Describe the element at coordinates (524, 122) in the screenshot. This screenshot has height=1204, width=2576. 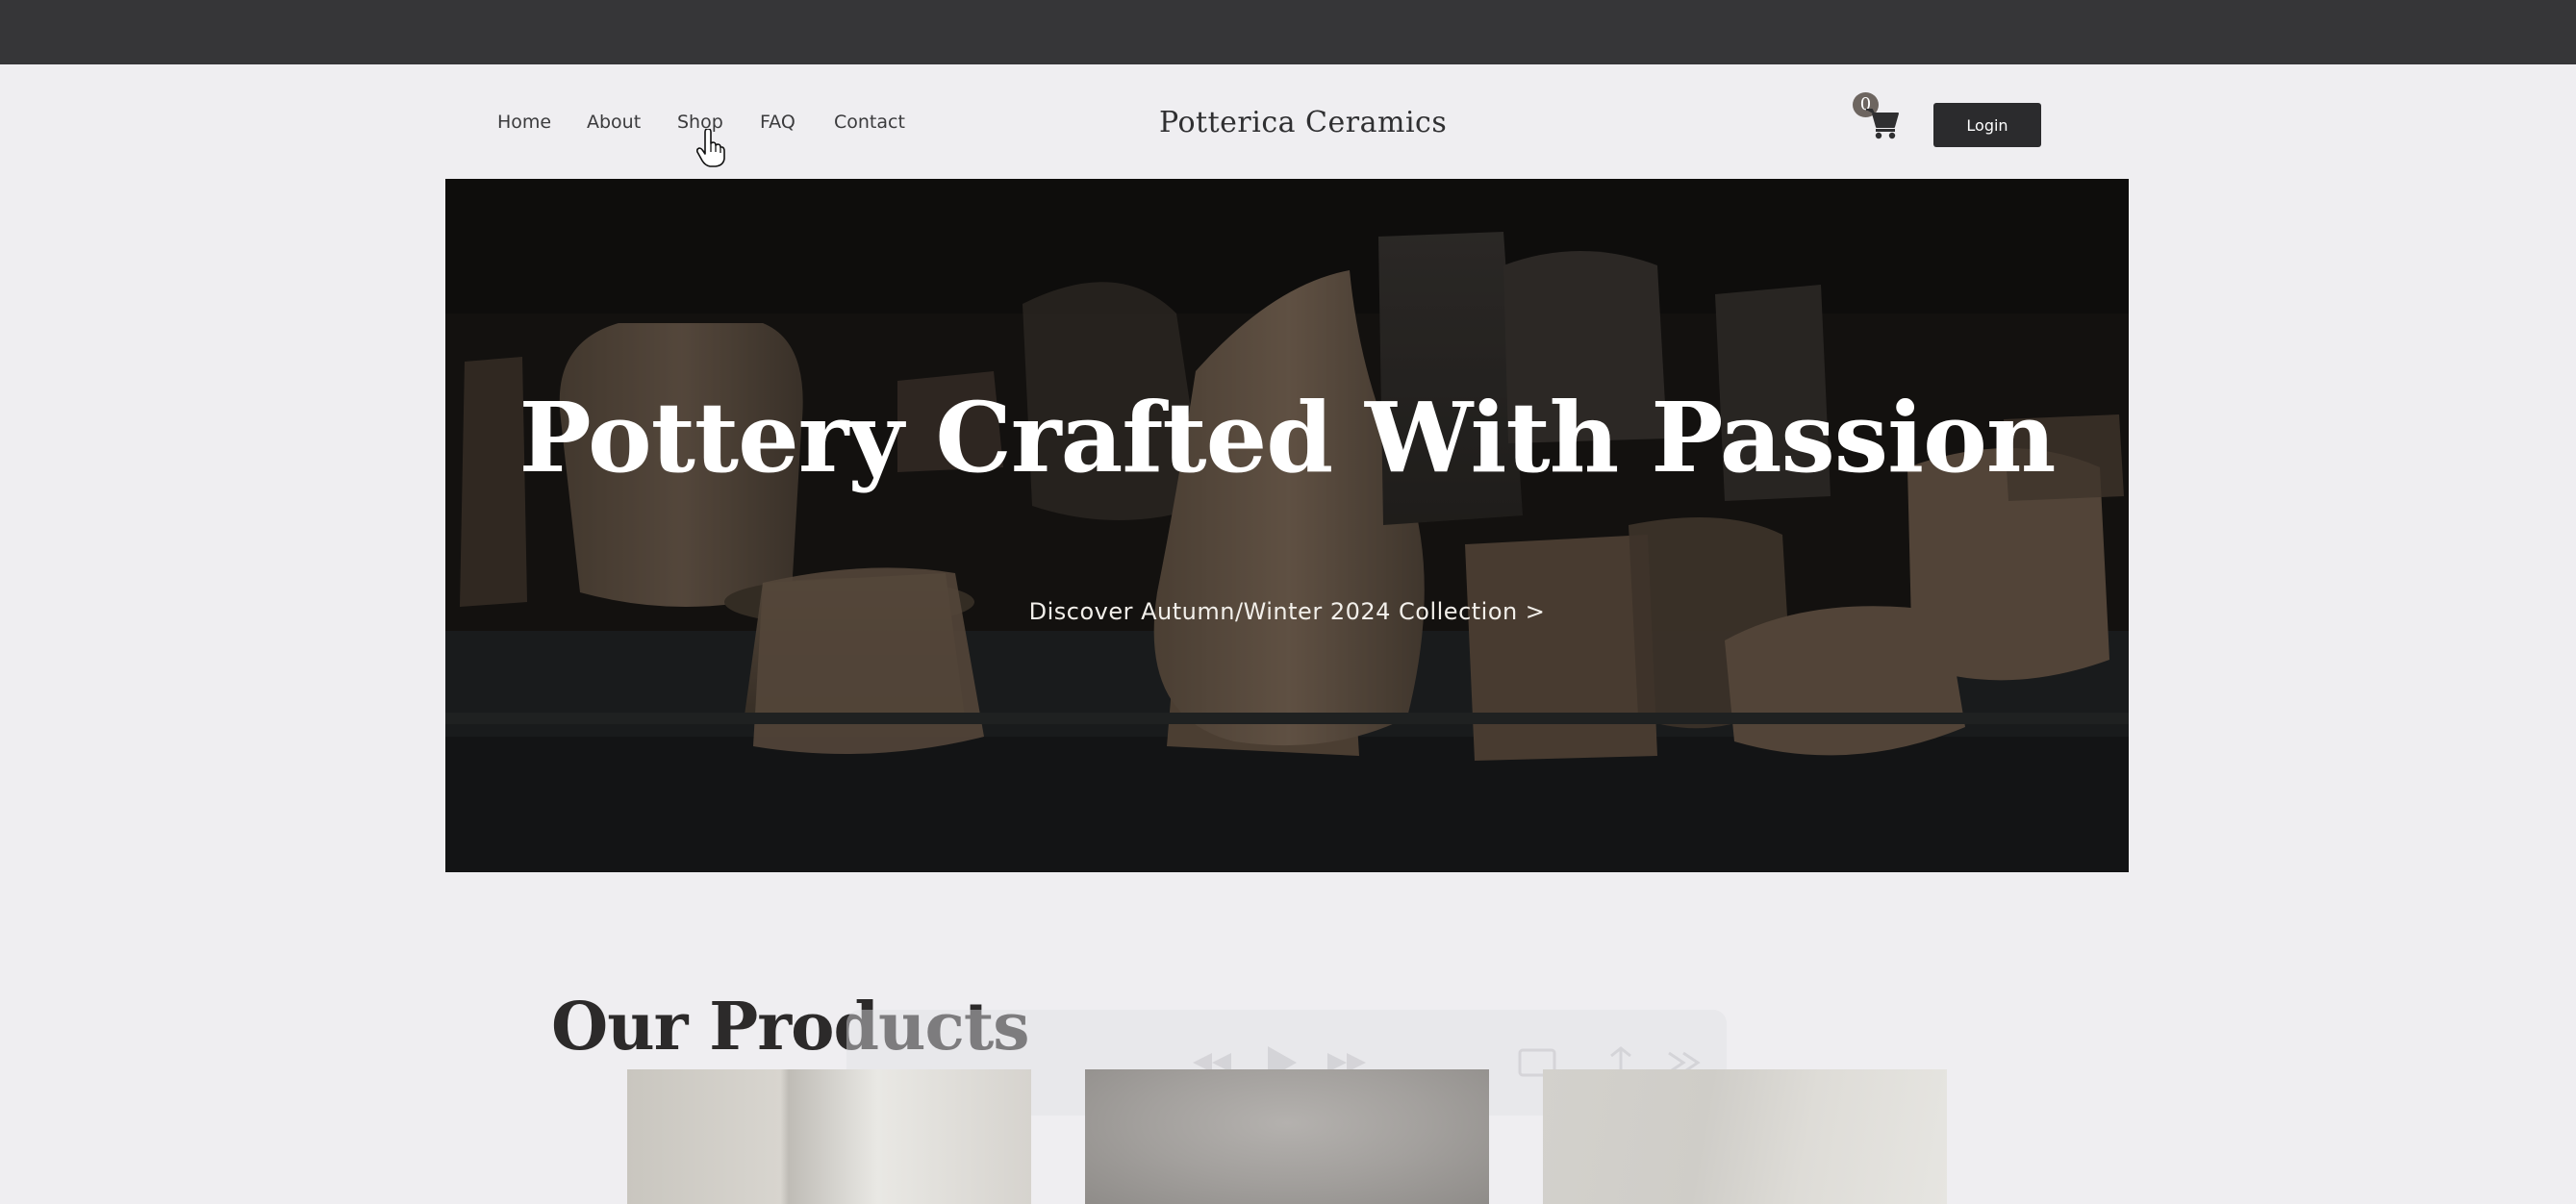
I see `nav-home-link: Home` at that location.